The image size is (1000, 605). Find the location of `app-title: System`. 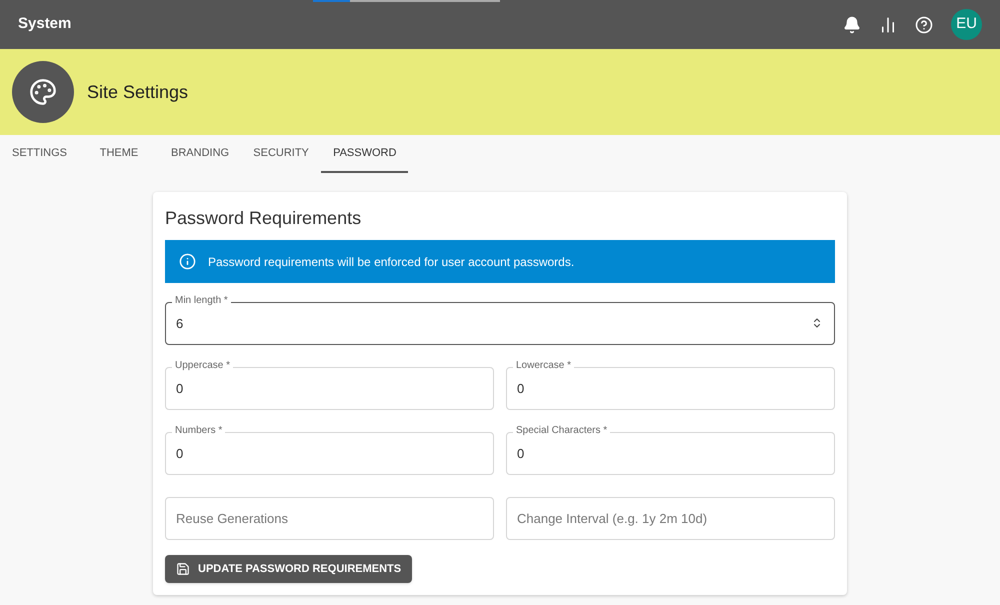

app-title: System is located at coordinates (45, 24).